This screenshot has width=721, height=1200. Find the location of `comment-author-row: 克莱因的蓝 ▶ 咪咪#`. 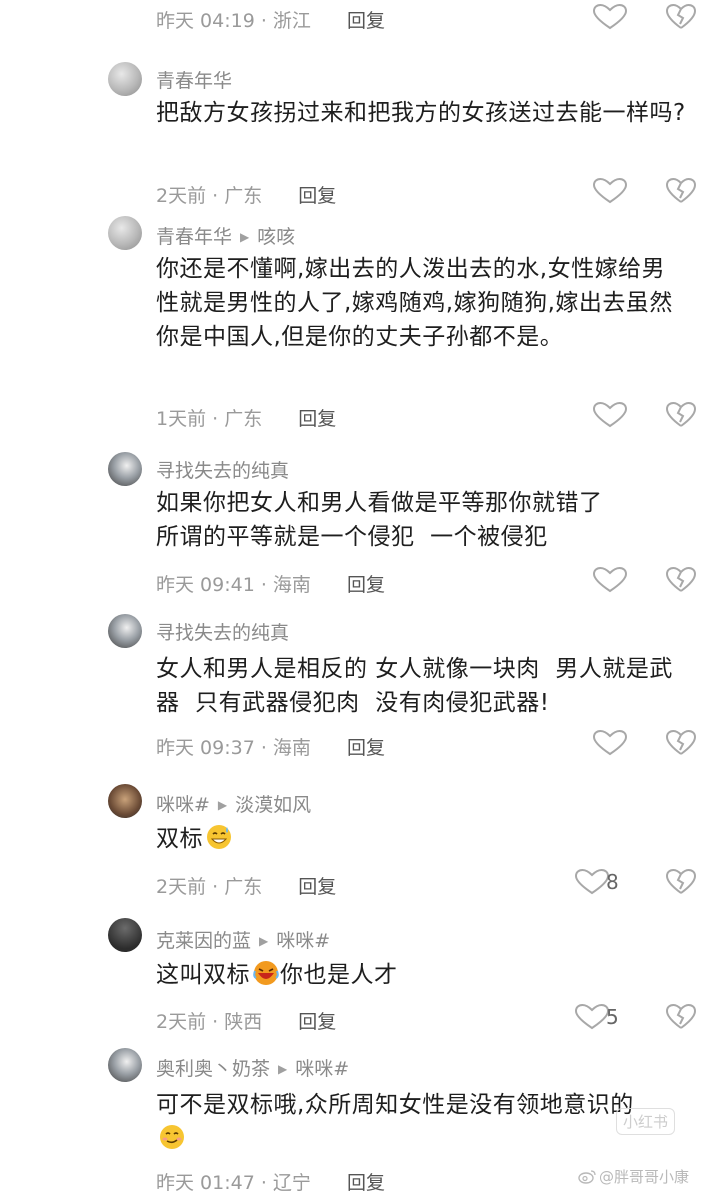

comment-author-row: 克莱因的蓝 ▶ 咪咪# is located at coordinates (243, 939).